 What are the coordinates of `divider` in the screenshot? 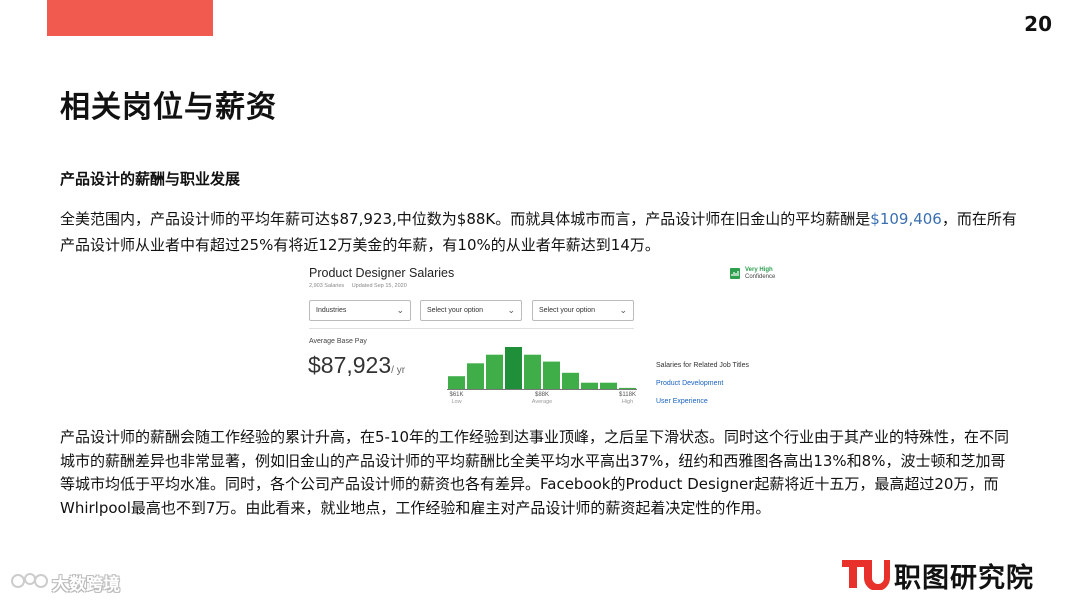 It's located at (471, 328).